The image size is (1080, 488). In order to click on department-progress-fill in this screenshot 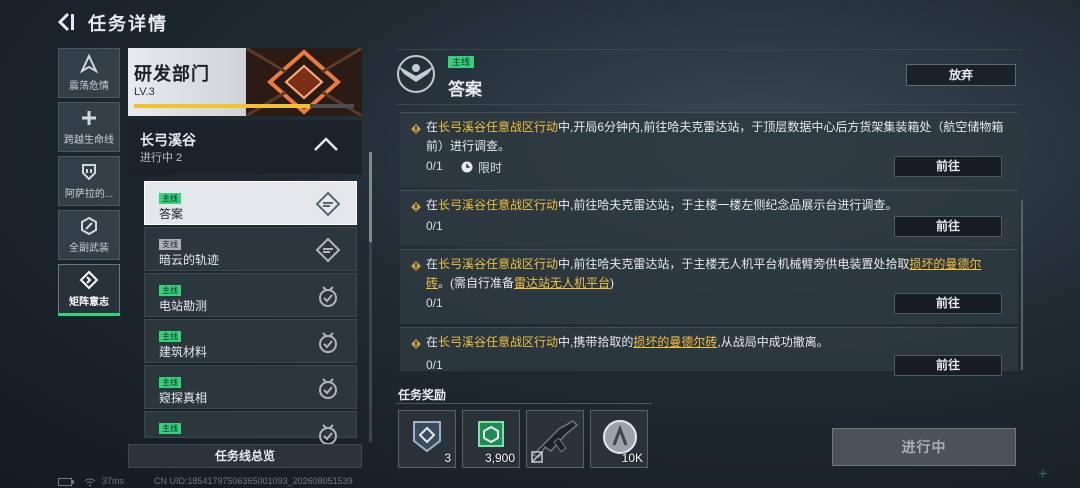, I will do `click(222, 106)`.